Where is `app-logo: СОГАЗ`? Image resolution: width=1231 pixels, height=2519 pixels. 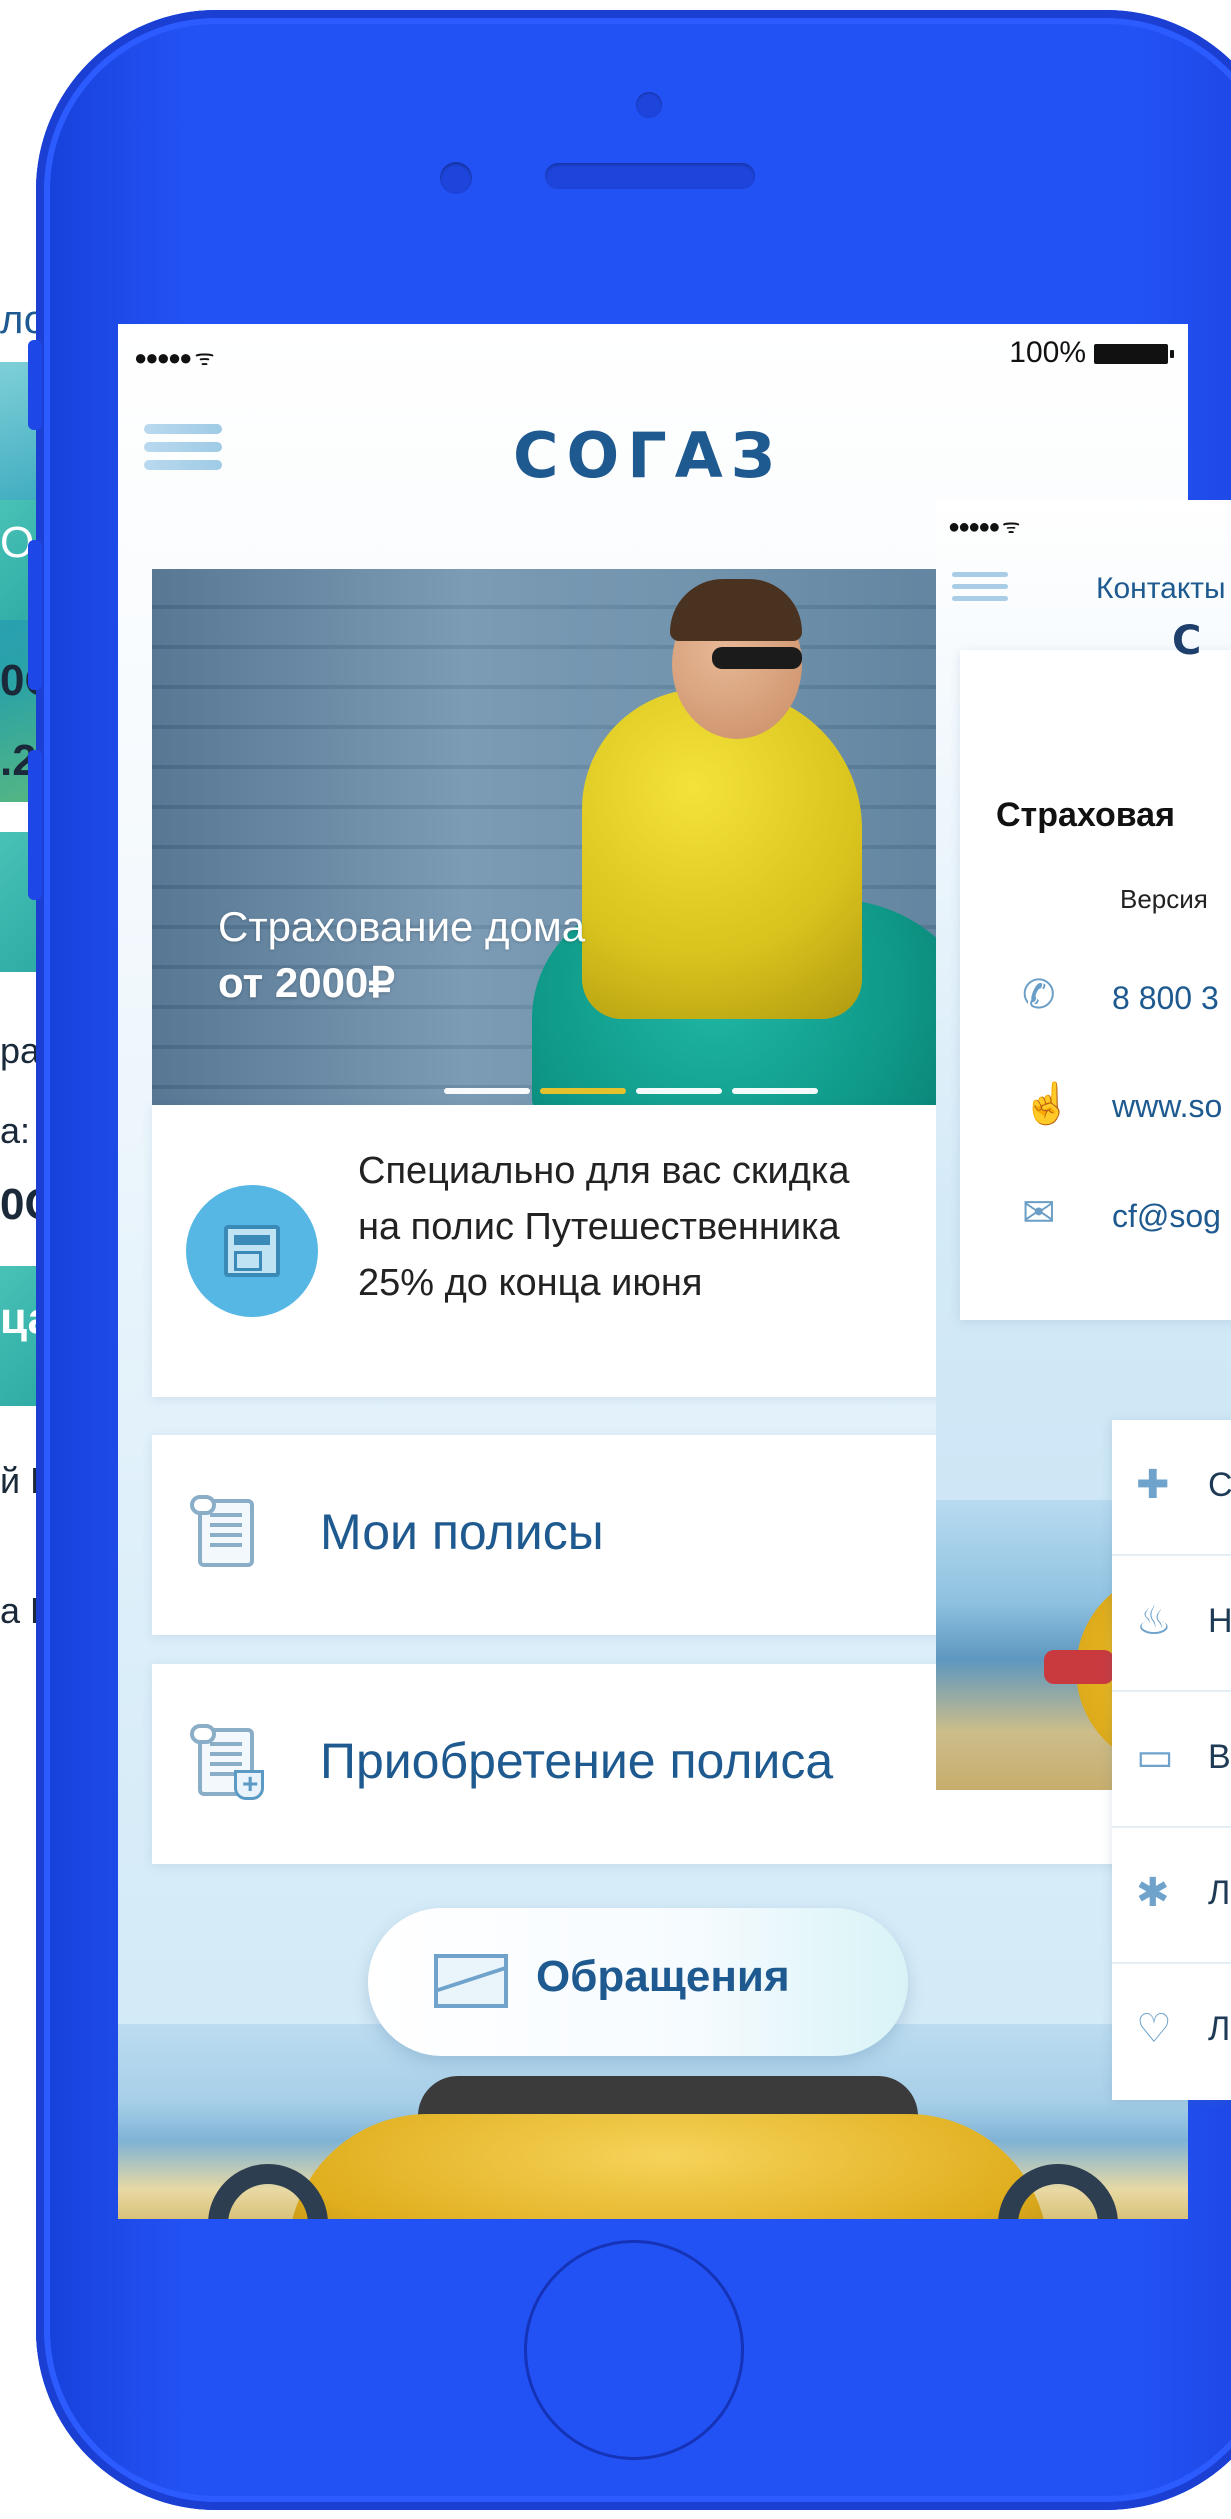 app-logo: СОГАЗ is located at coordinates (648, 455).